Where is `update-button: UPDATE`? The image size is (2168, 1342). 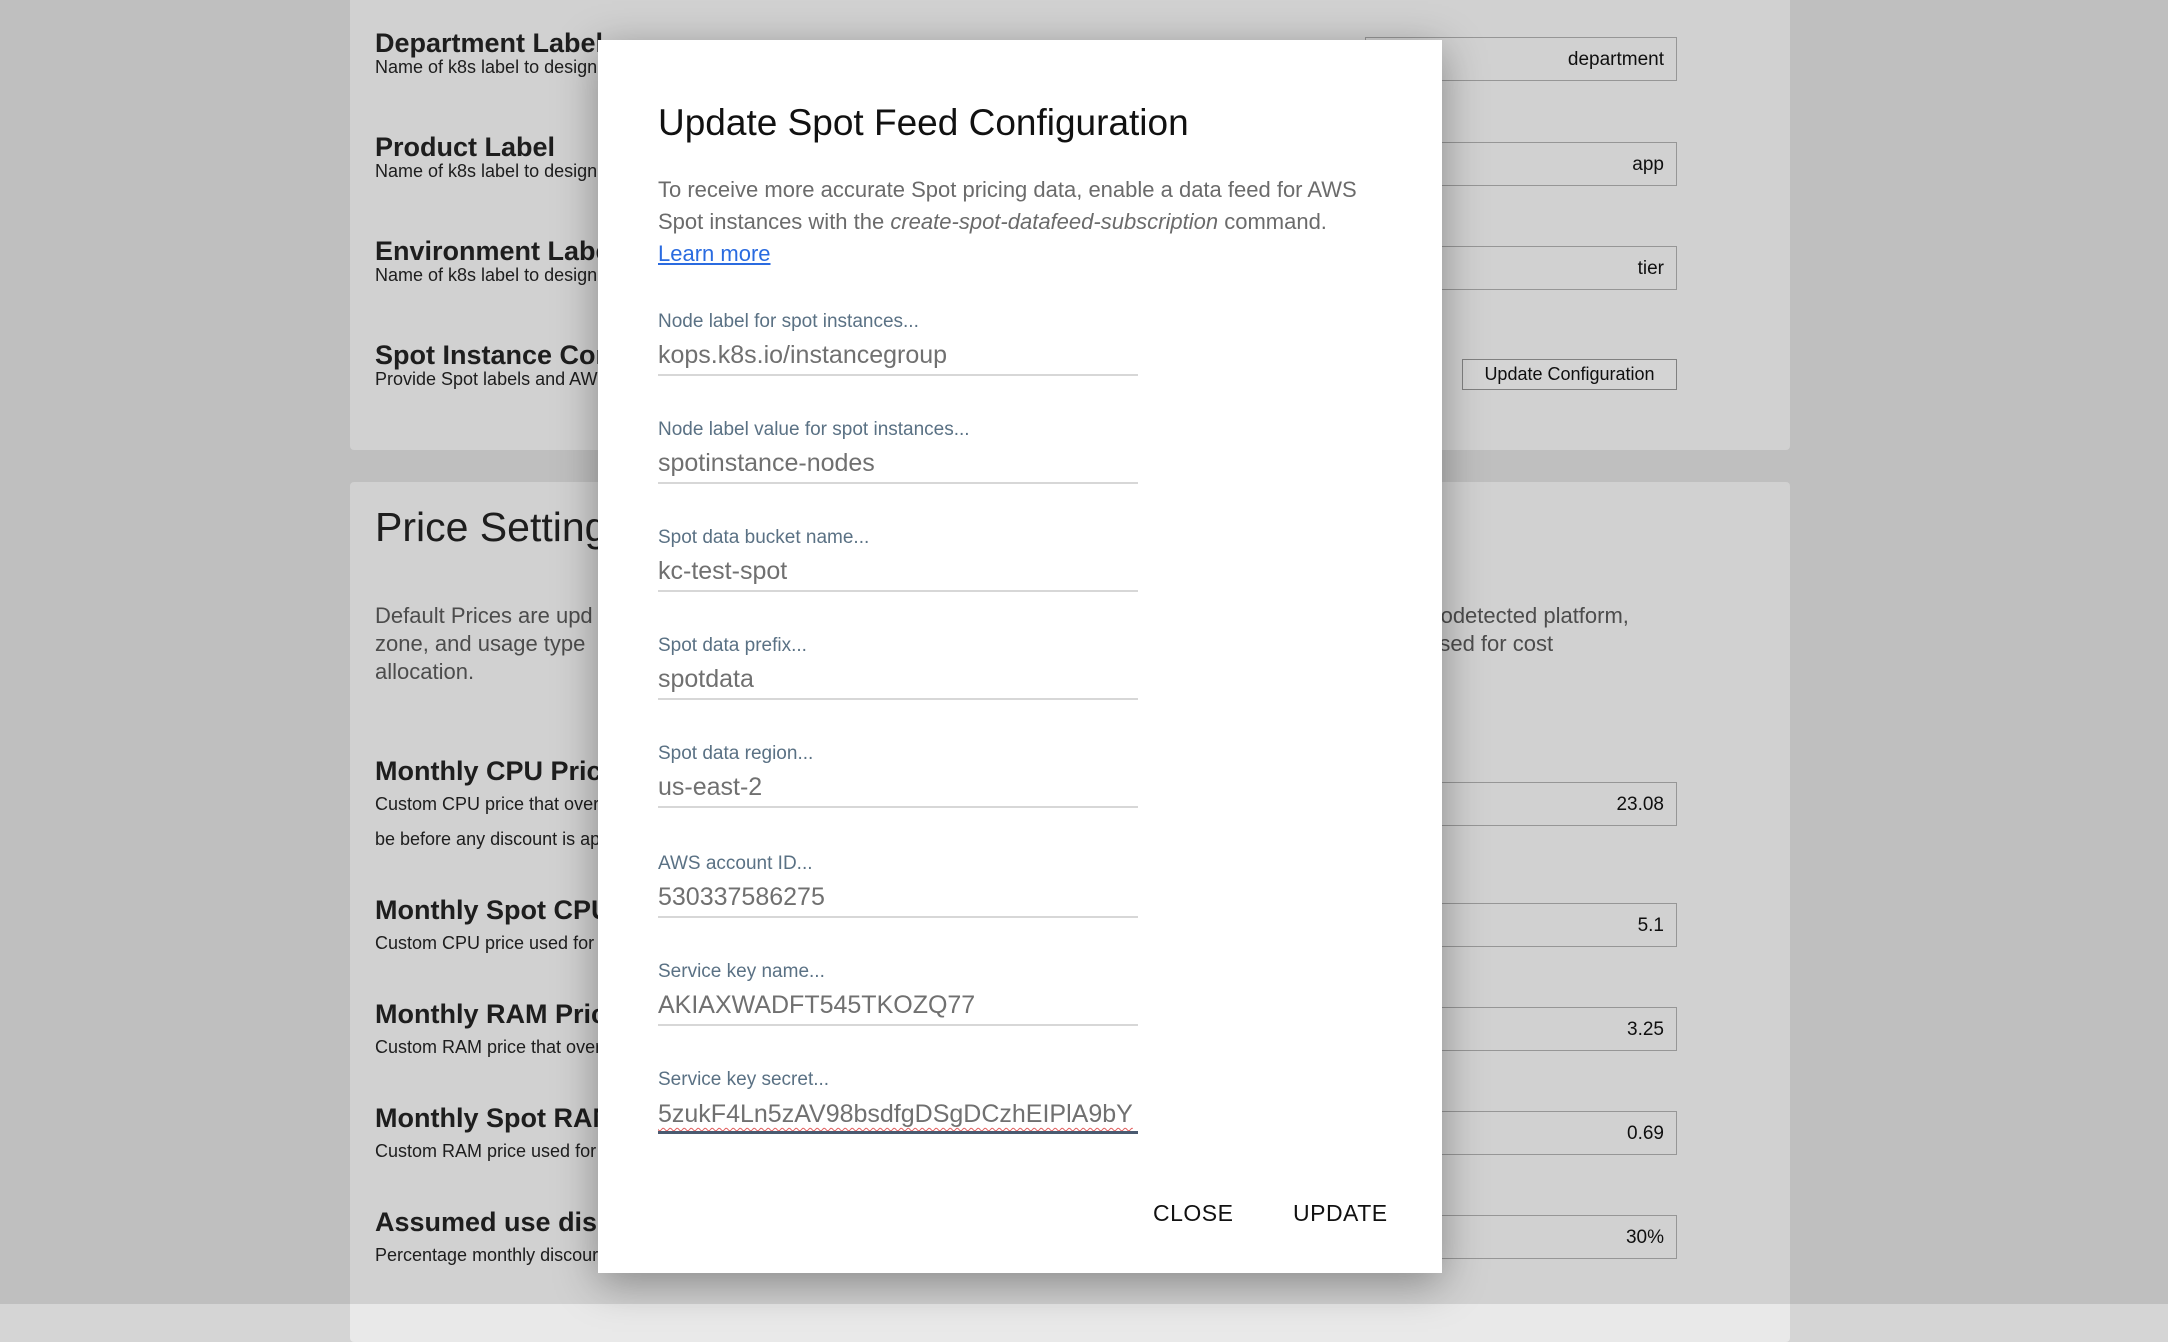 update-button: UPDATE is located at coordinates (1340, 1213).